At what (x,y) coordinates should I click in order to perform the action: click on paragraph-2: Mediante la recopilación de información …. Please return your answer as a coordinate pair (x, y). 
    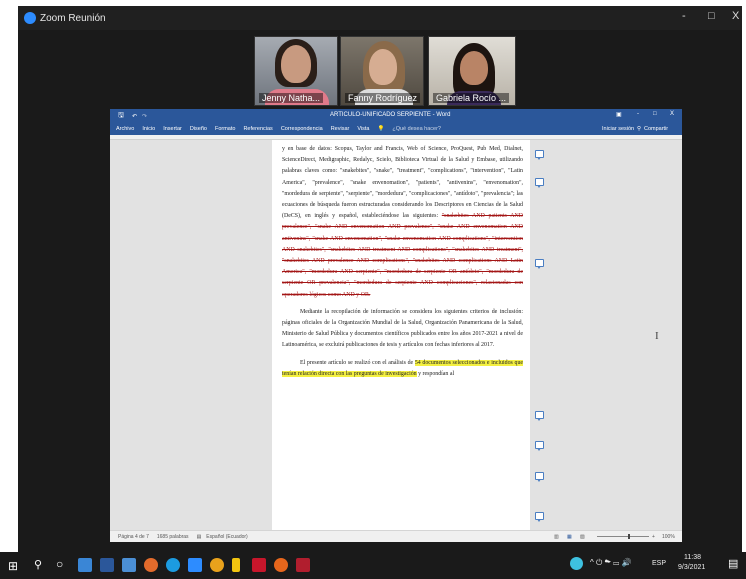
    Looking at the image, I should click on (402, 329).